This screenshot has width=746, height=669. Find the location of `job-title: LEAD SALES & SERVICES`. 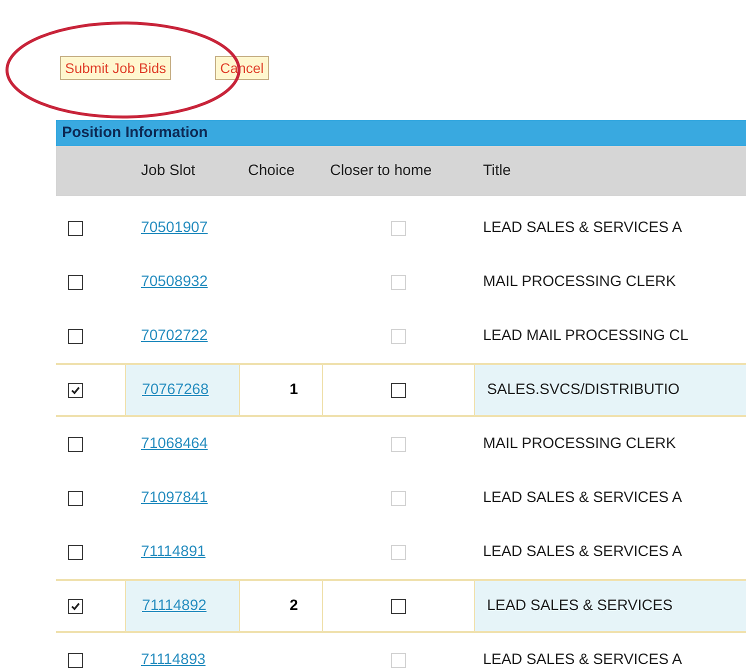

job-title: LEAD SALES & SERVICES is located at coordinates (580, 606).